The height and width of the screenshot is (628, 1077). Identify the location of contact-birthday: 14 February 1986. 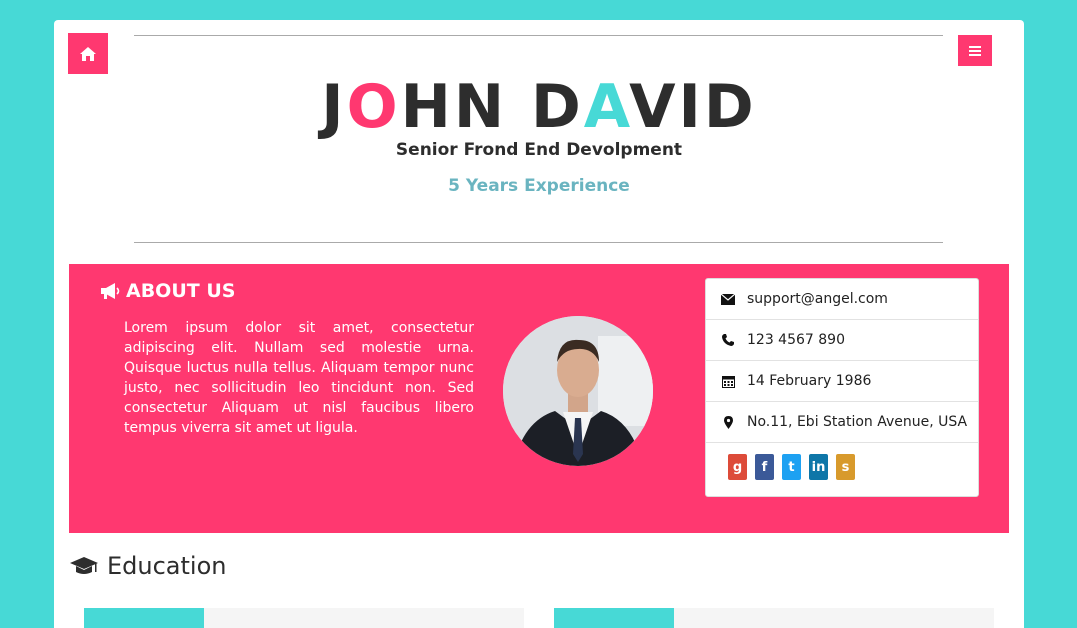
(809, 381).